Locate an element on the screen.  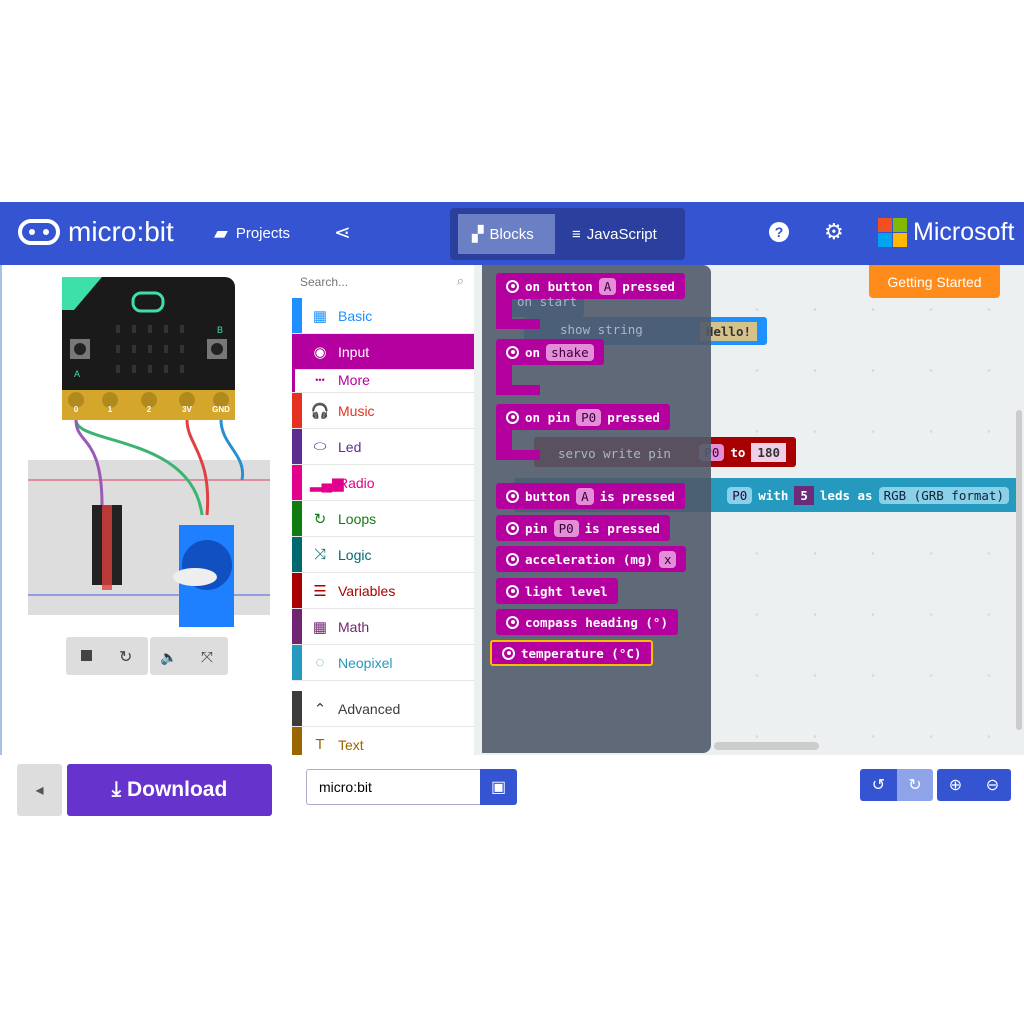
pin-label: 3V is located at coordinates (187, 409).